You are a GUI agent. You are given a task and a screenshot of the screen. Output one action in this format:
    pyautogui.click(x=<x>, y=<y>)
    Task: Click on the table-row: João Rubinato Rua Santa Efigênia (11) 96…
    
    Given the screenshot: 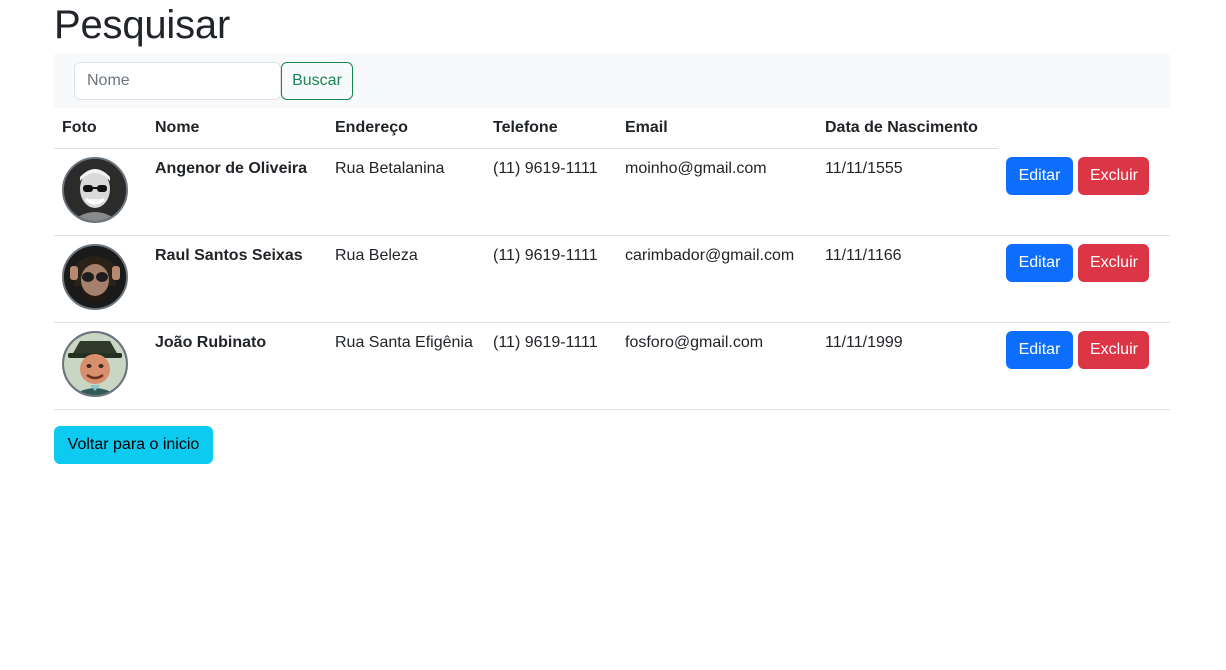 What is the action you would take?
    pyautogui.click(x=612, y=366)
    